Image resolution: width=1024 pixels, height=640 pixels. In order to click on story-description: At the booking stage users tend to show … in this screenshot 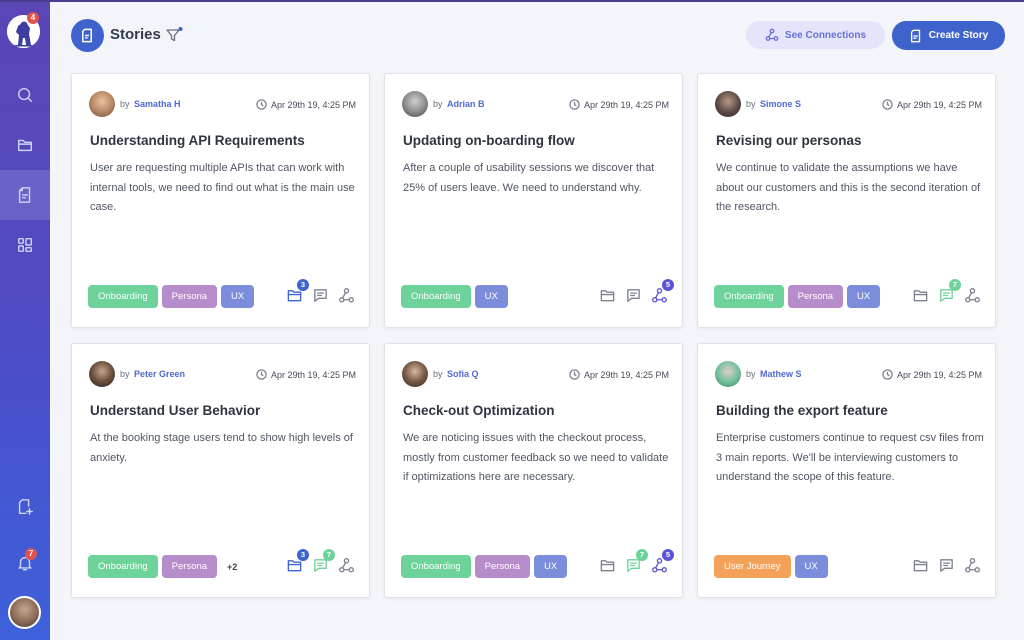, I will do `click(221, 448)`.